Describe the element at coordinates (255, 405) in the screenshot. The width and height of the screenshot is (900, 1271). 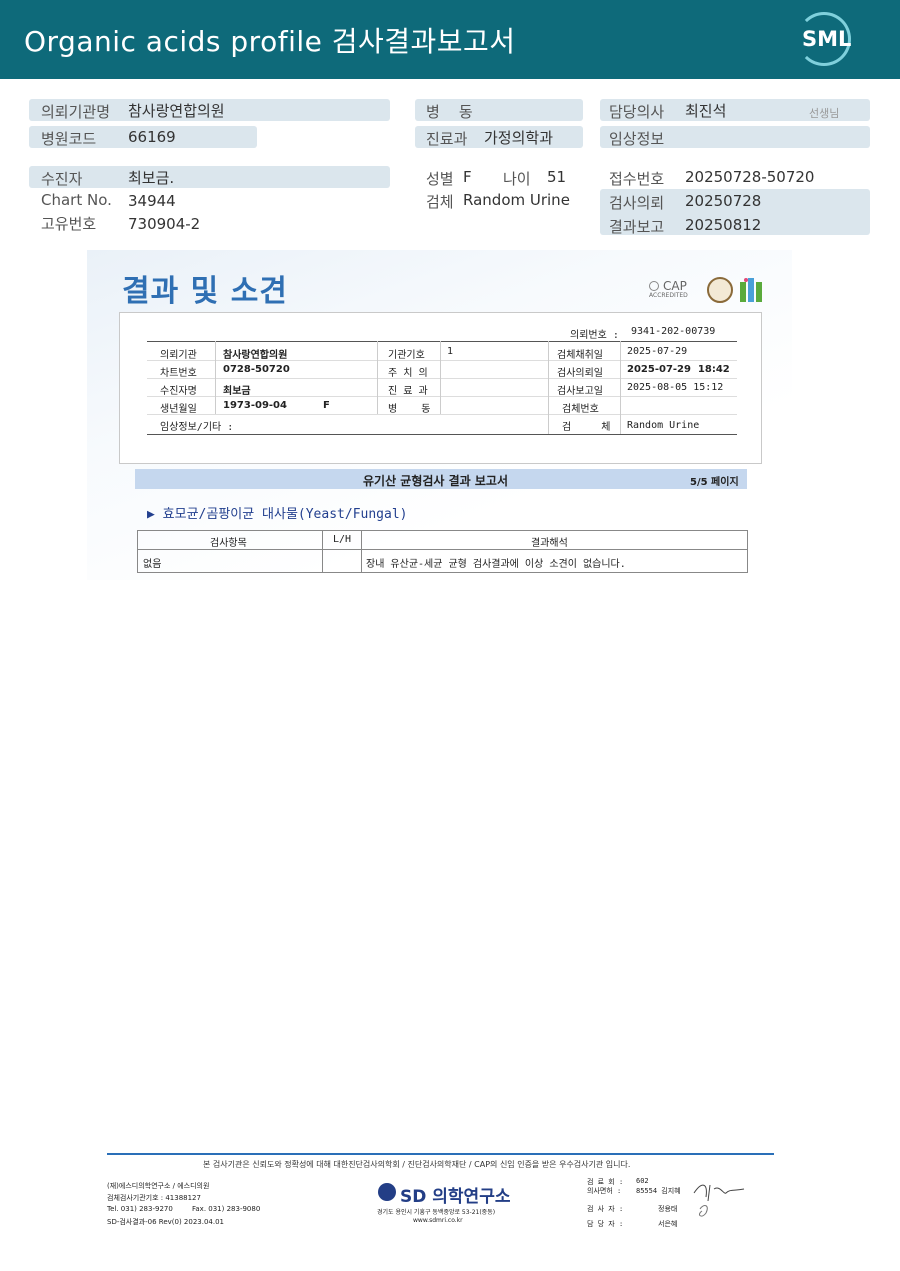
I see `row4-value1: 1973-09-04` at that location.